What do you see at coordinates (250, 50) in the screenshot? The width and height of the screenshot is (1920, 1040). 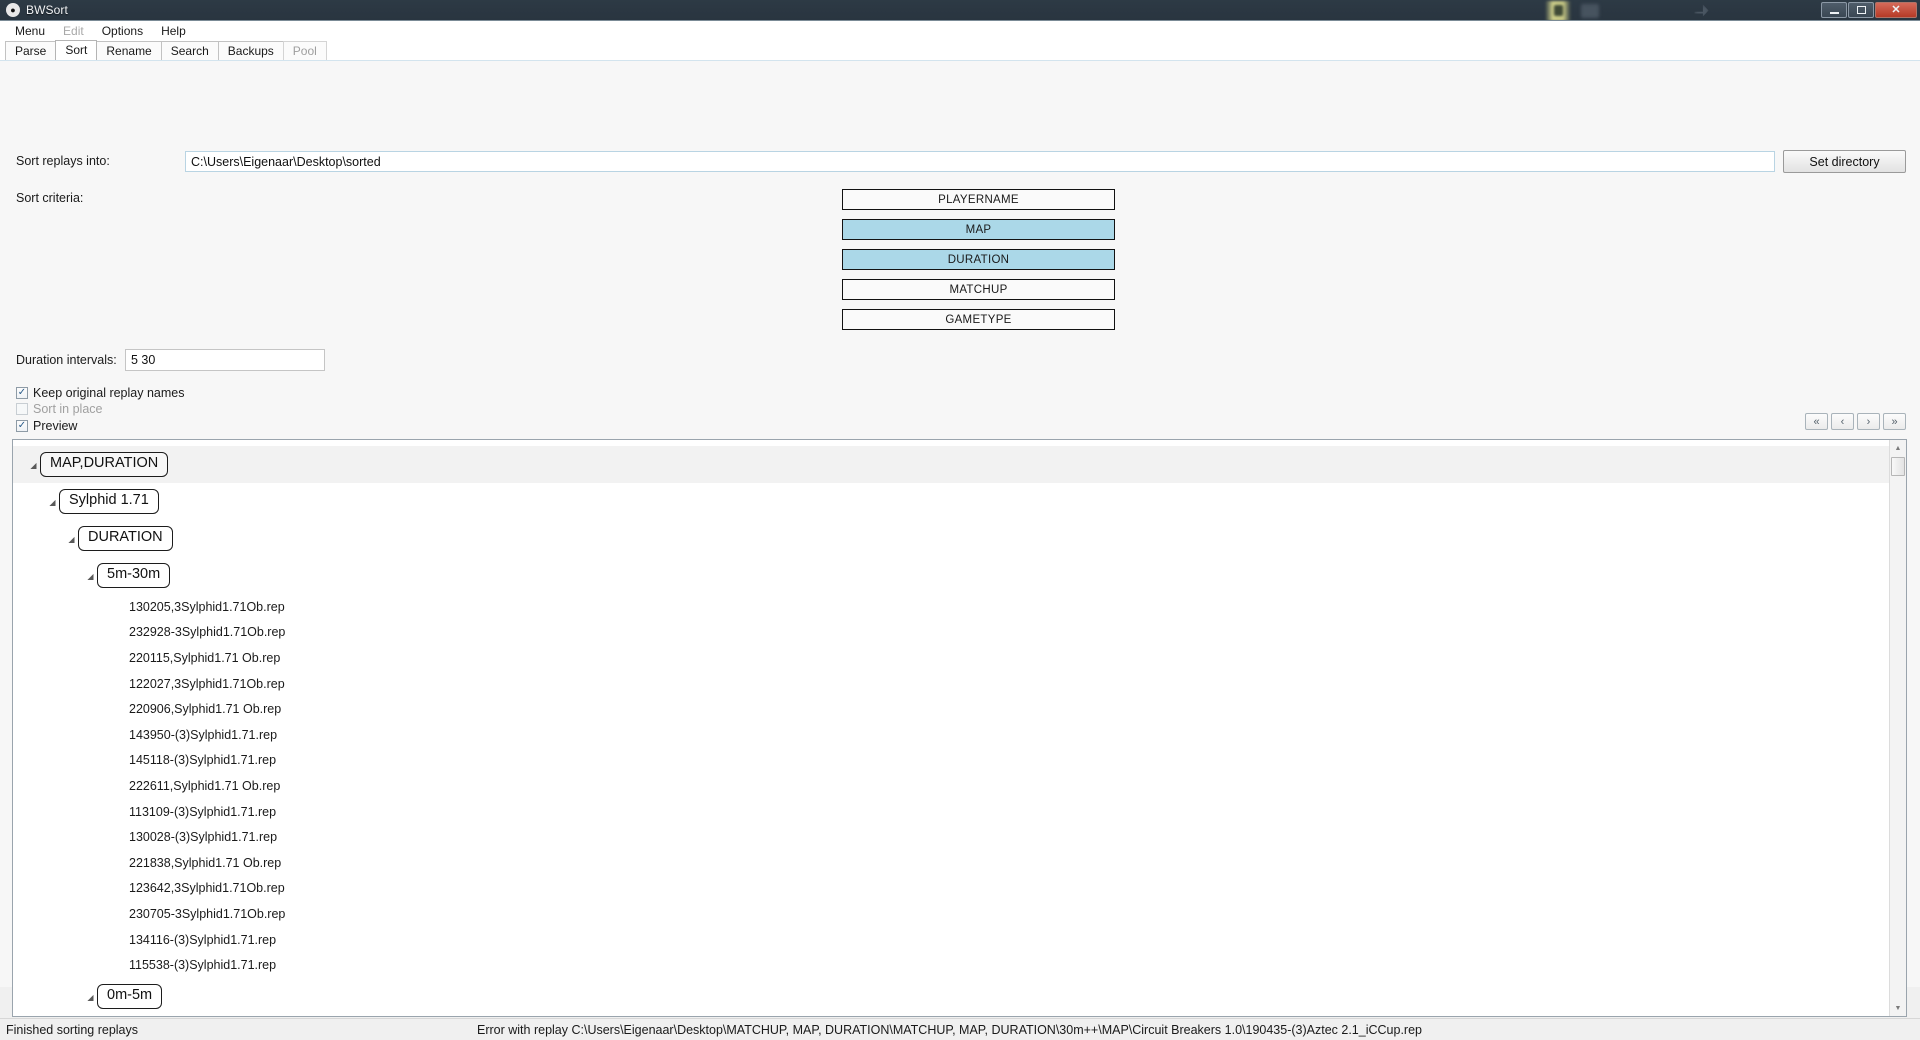 I see `tab-backups: Backups` at bounding box center [250, 50].